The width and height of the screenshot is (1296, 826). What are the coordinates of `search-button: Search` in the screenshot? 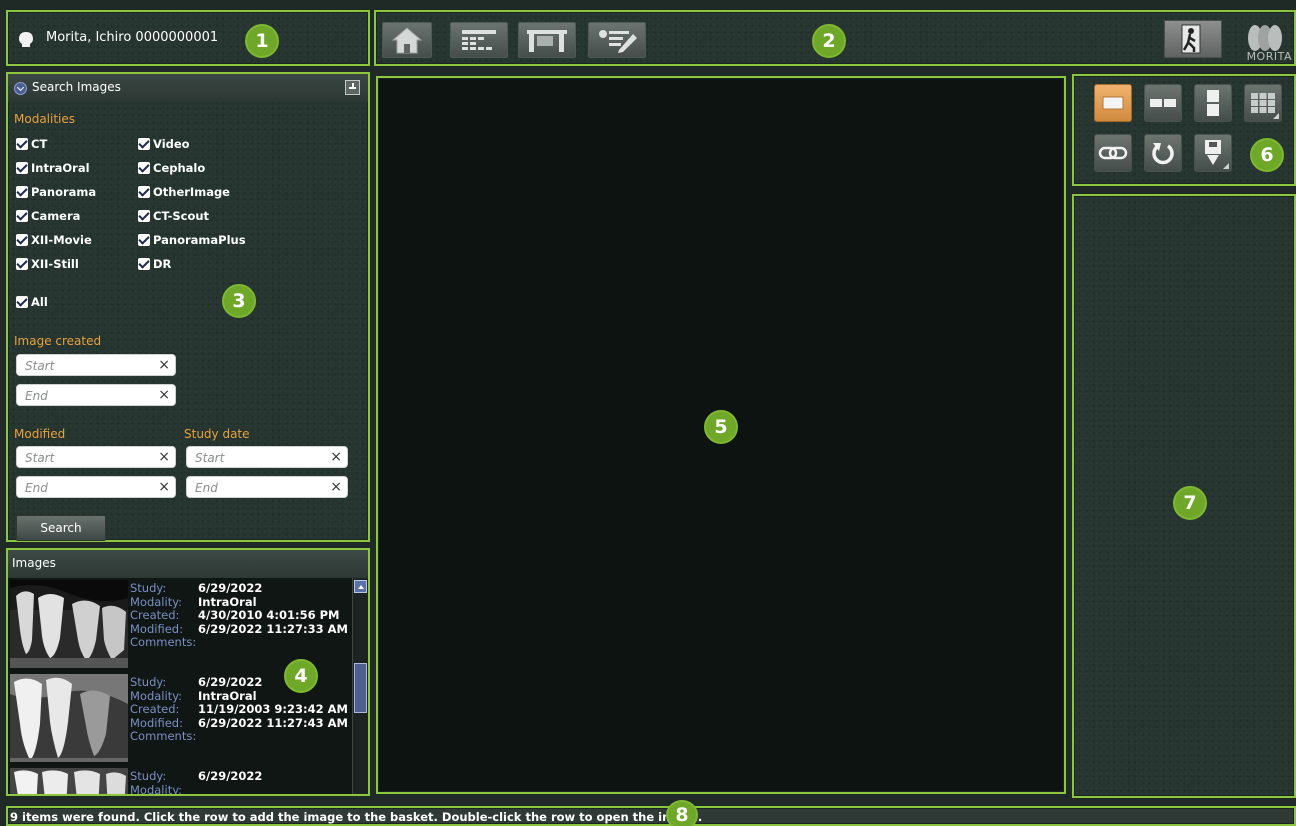 It's located at (61, 528).